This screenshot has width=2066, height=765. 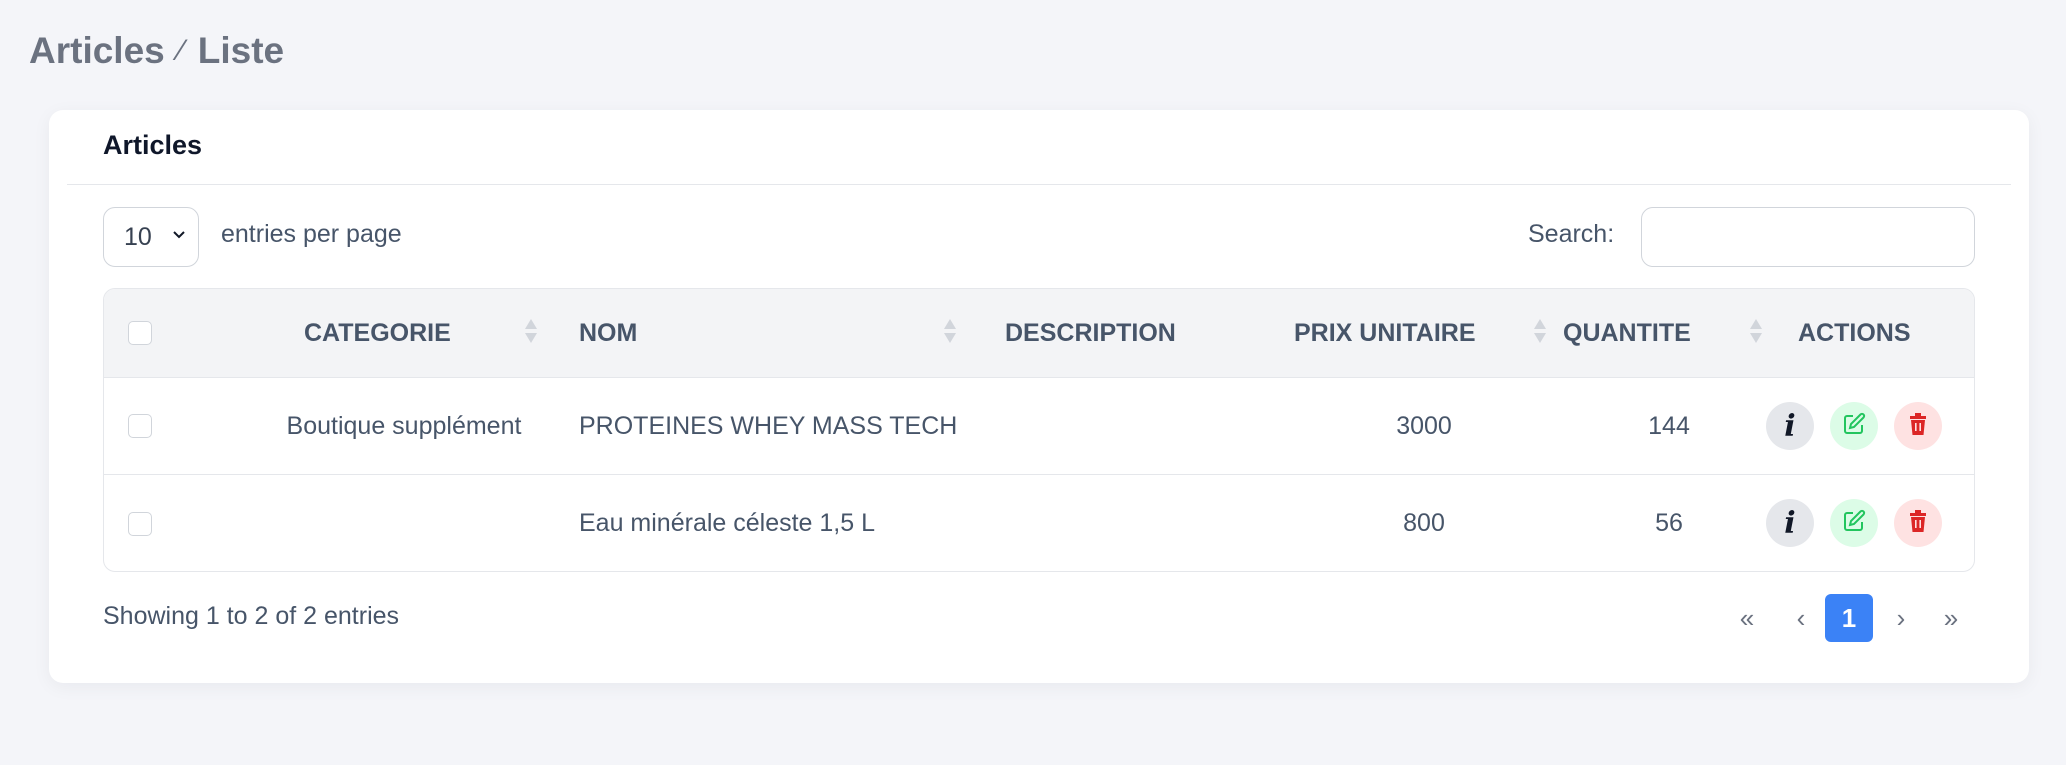 I want to click on breadcrumb-current: Liste, so click(x=241, y=50).